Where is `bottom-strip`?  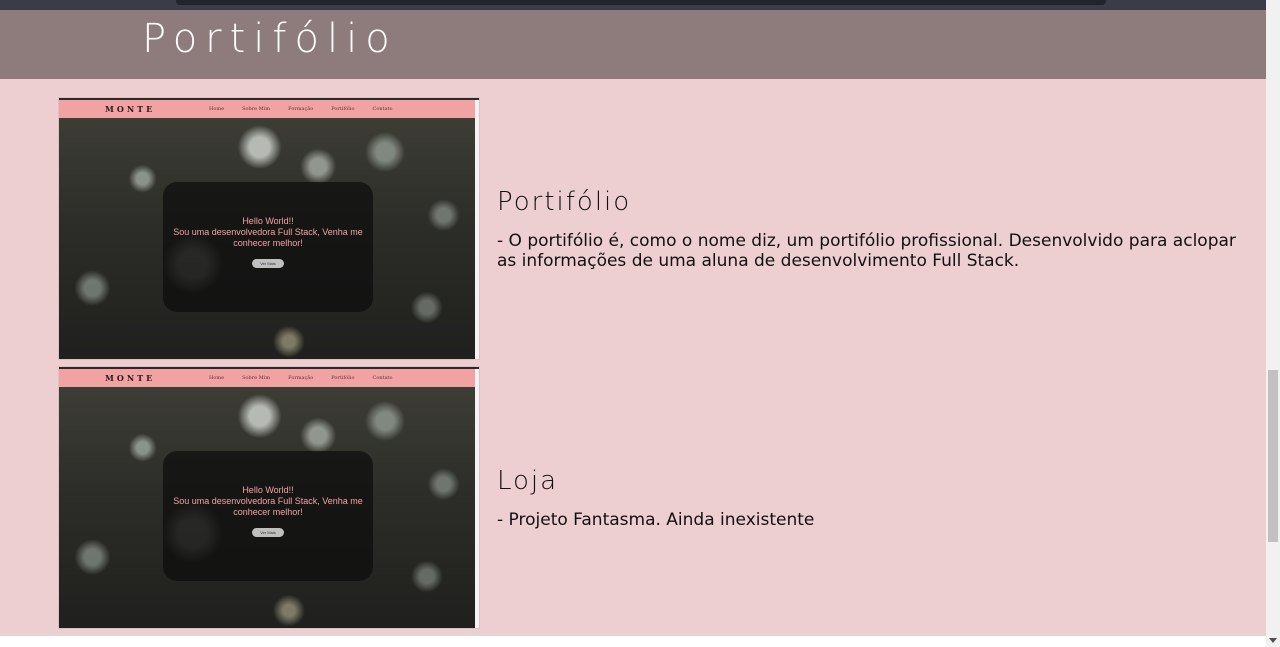 bottom-strip is located at coordinates (633, 641).